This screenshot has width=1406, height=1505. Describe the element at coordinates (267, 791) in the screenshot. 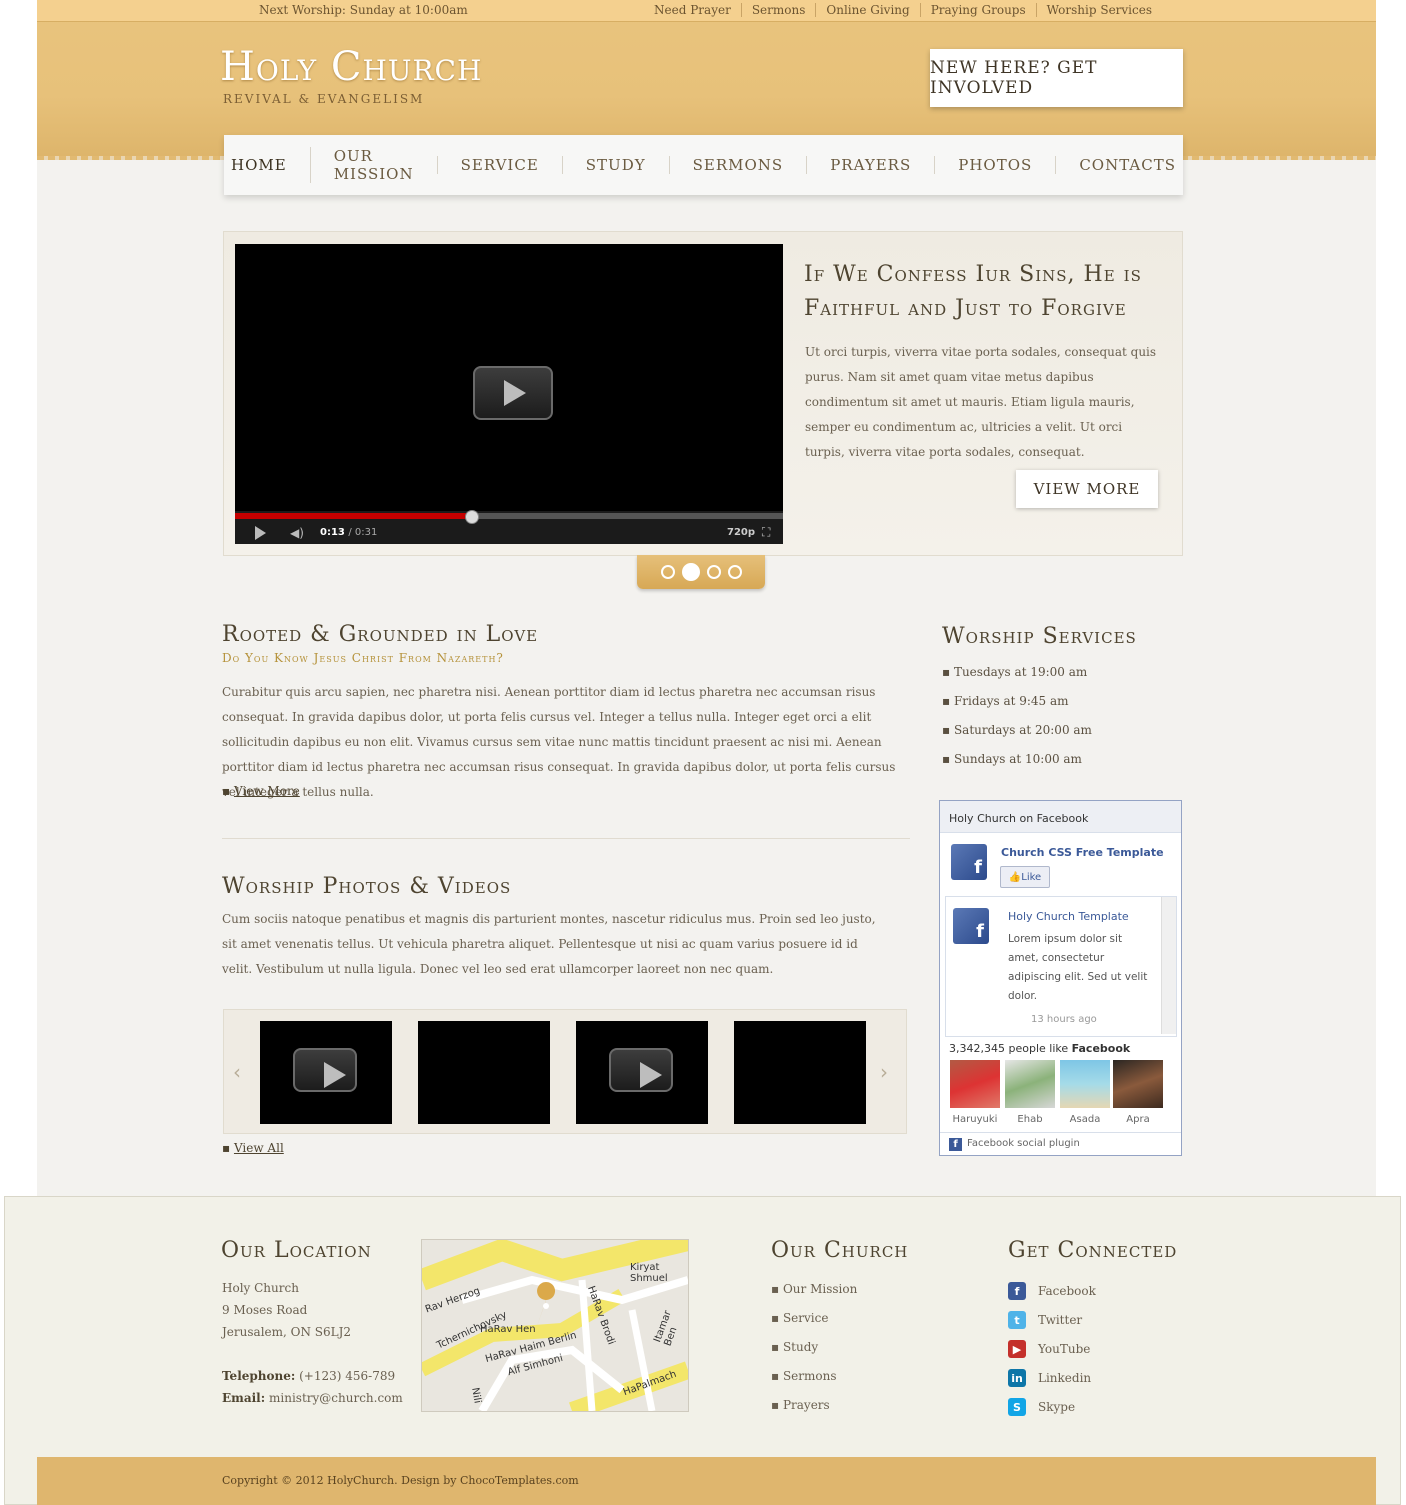

I see `about-view-more-link: View More` at that location.